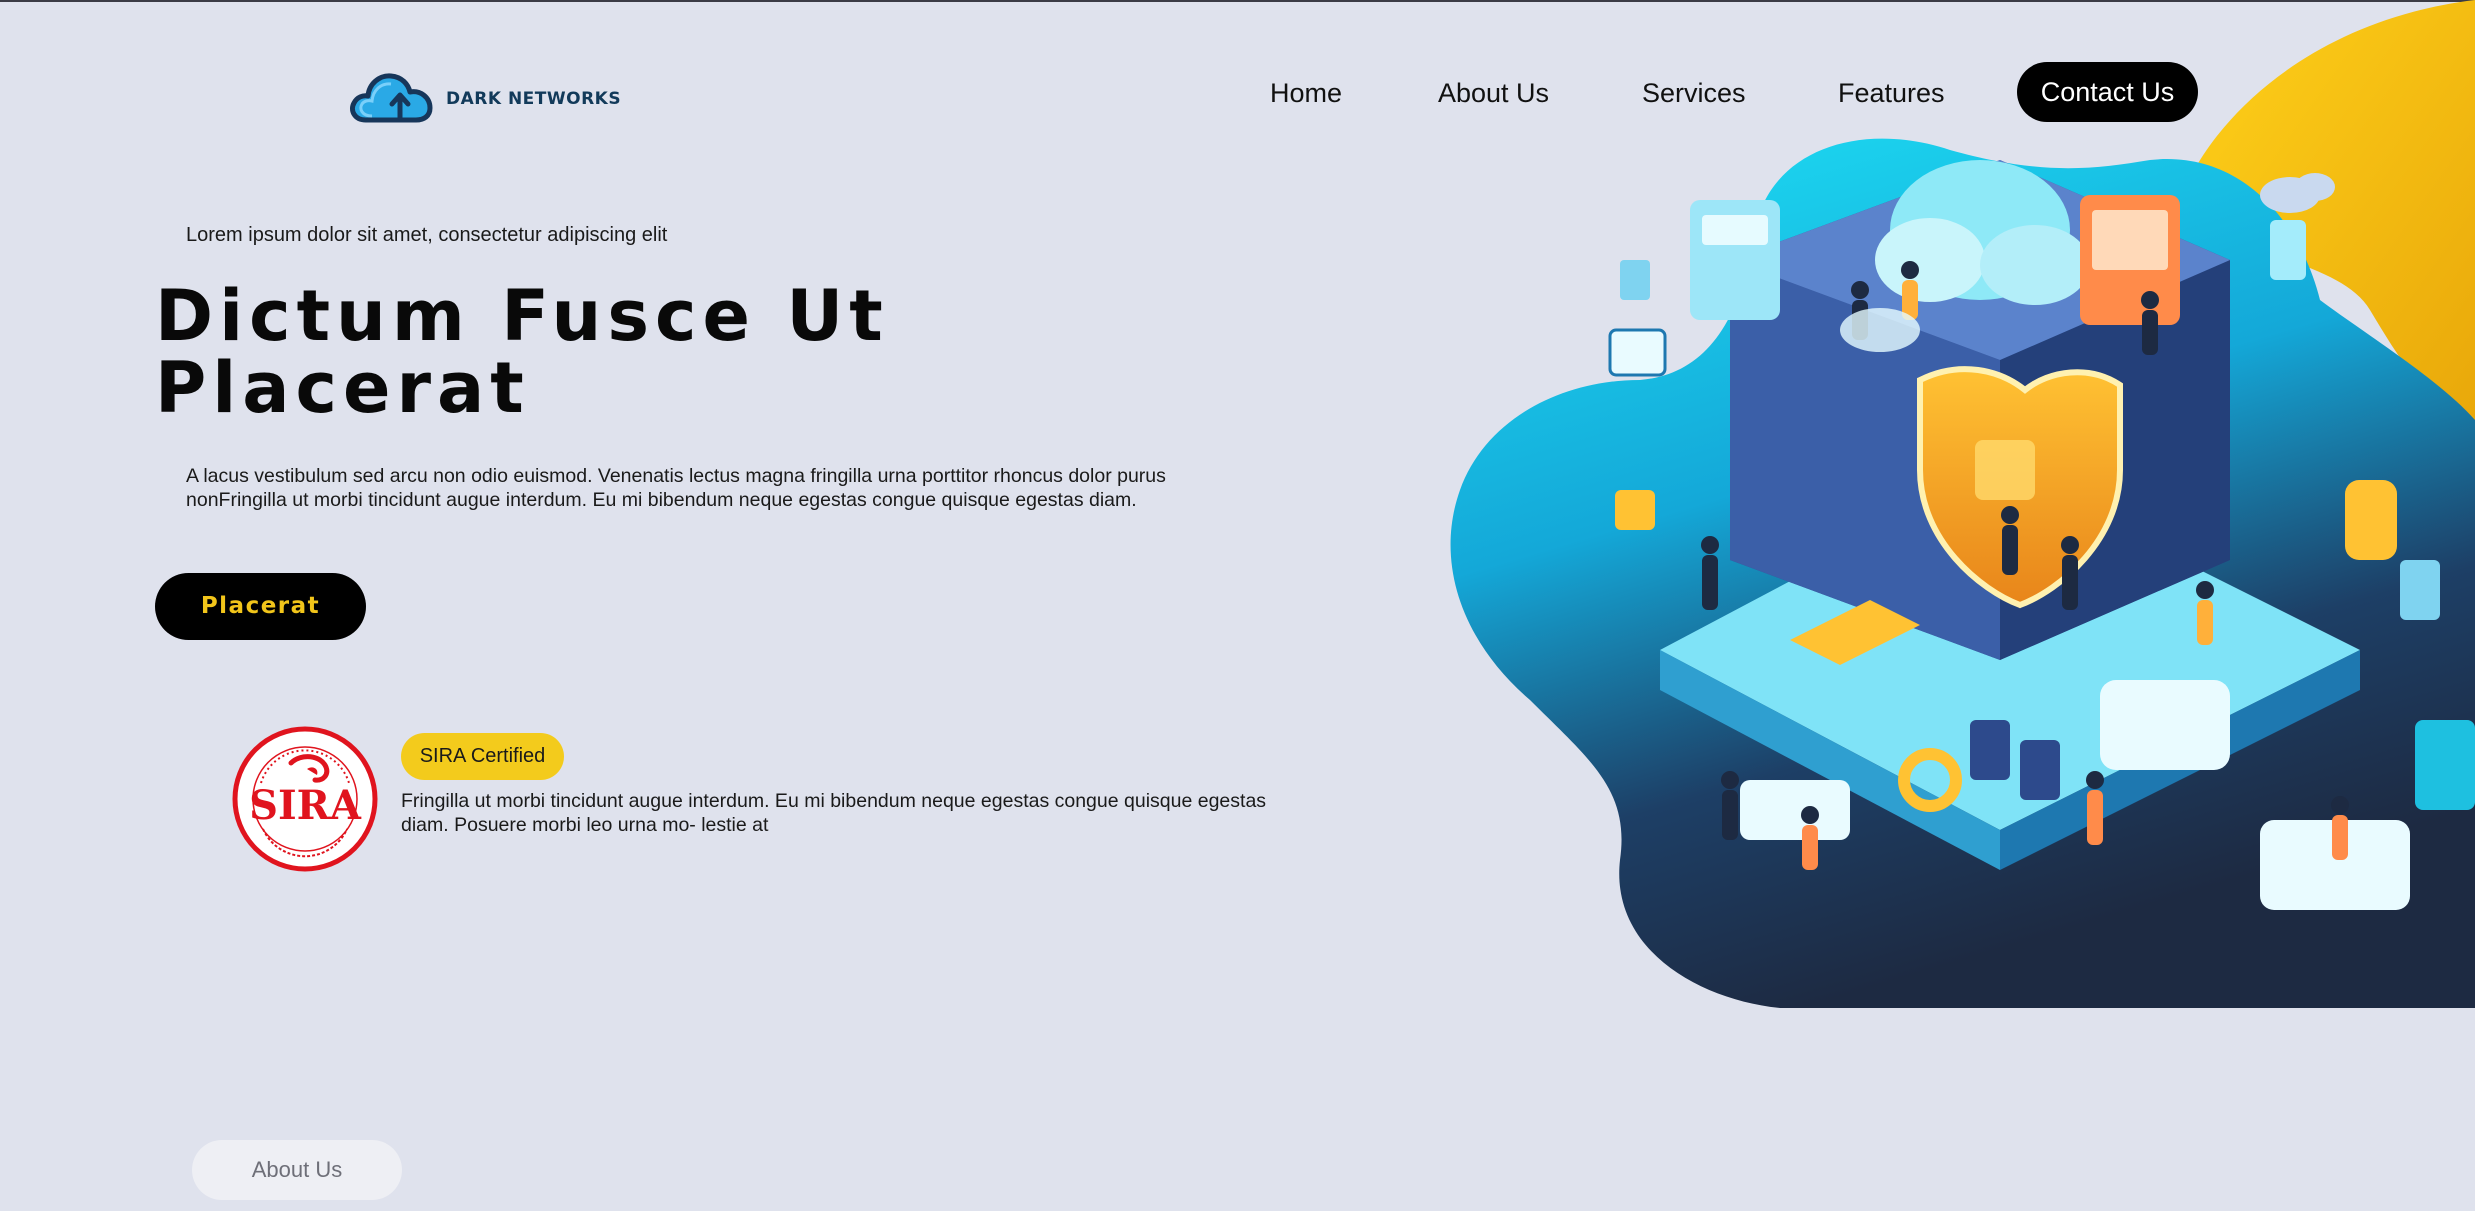  Describe the element at coordinates (260, 606) in the screenshot. I see `placerat-button: Placerat` at that location.